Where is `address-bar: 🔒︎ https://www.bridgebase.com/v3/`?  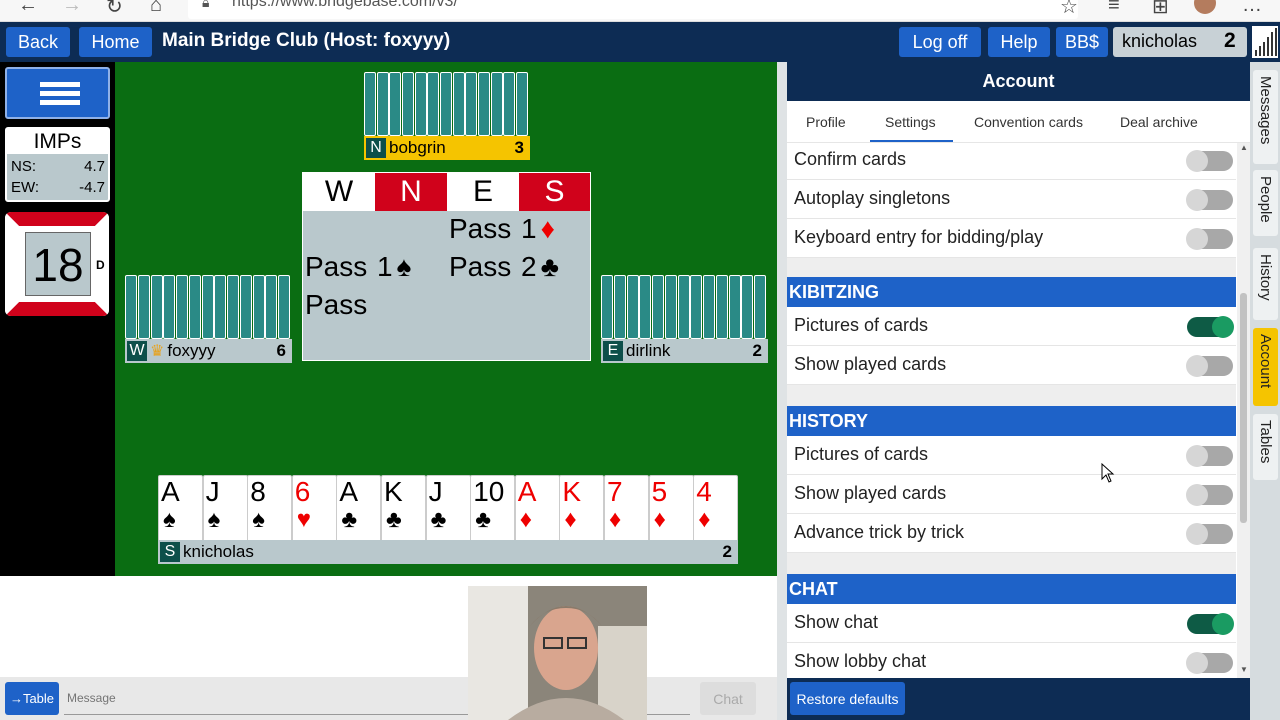
address-bar: 🔒︎ https://www.bridgebase.com/v3/ is located at coordinates (633, 9).